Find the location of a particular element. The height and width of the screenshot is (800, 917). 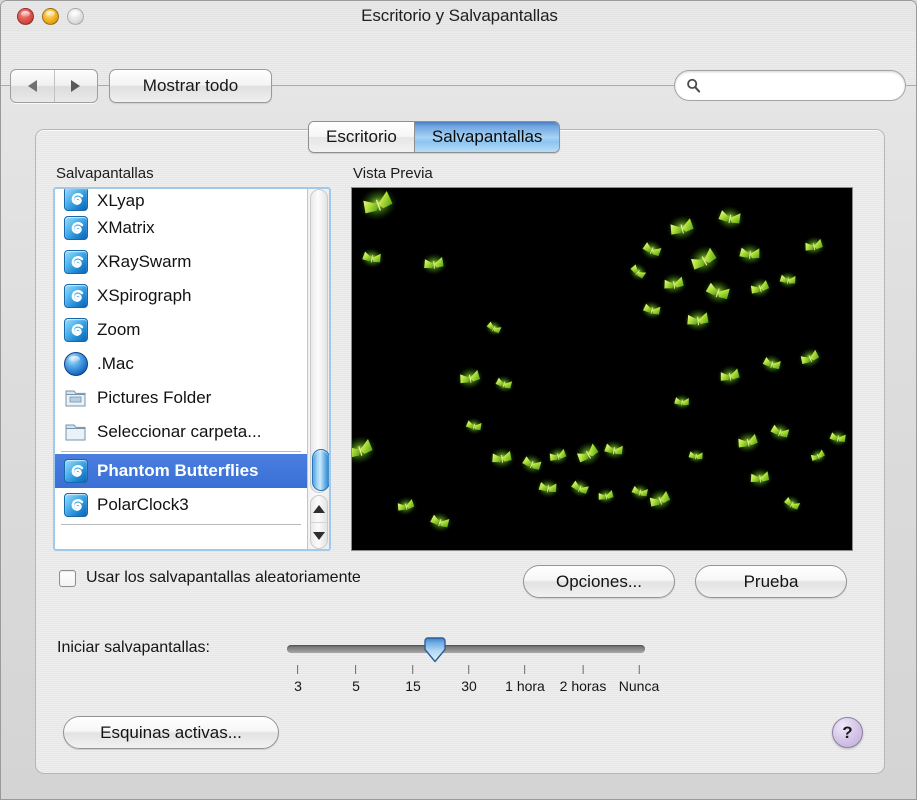

scroll-down-button is located at coordinates (319, 535).